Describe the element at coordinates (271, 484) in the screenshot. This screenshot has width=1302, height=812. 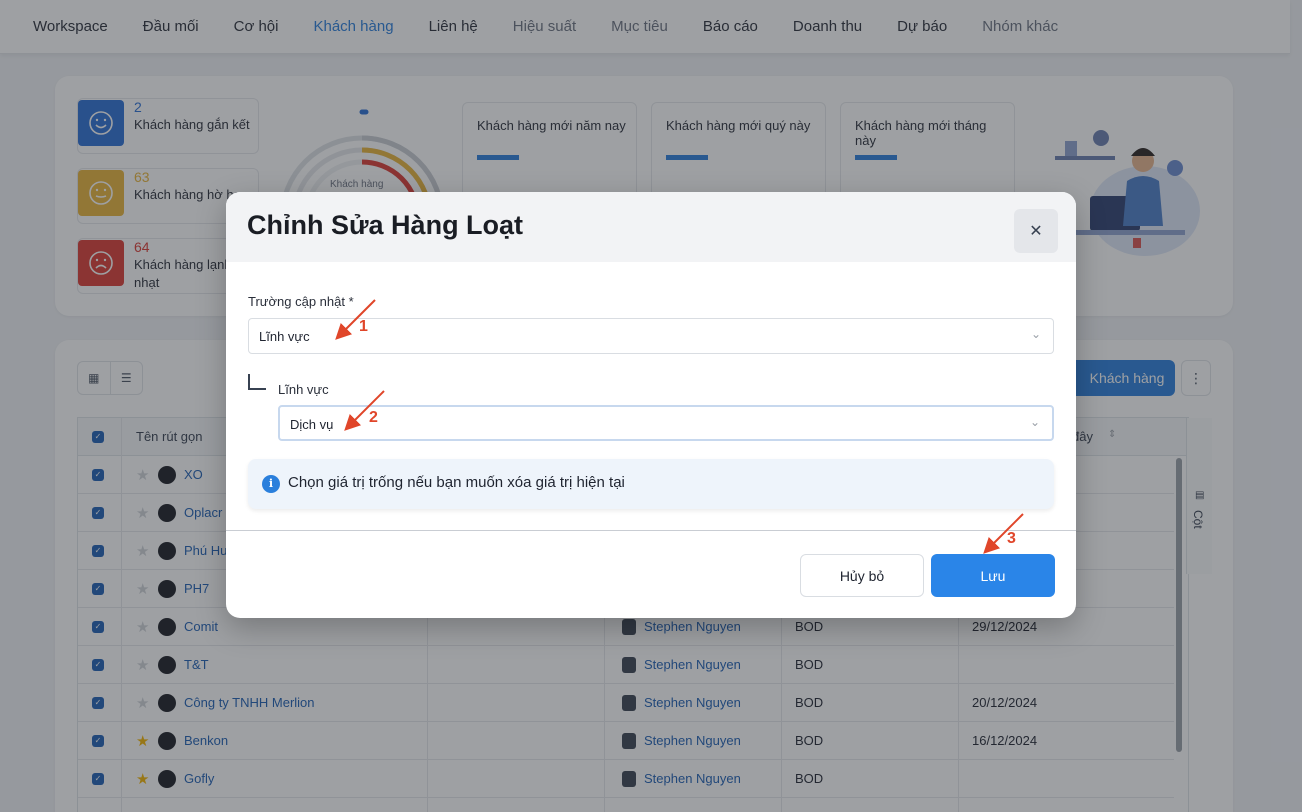
I see `info-icon: i` at that location.